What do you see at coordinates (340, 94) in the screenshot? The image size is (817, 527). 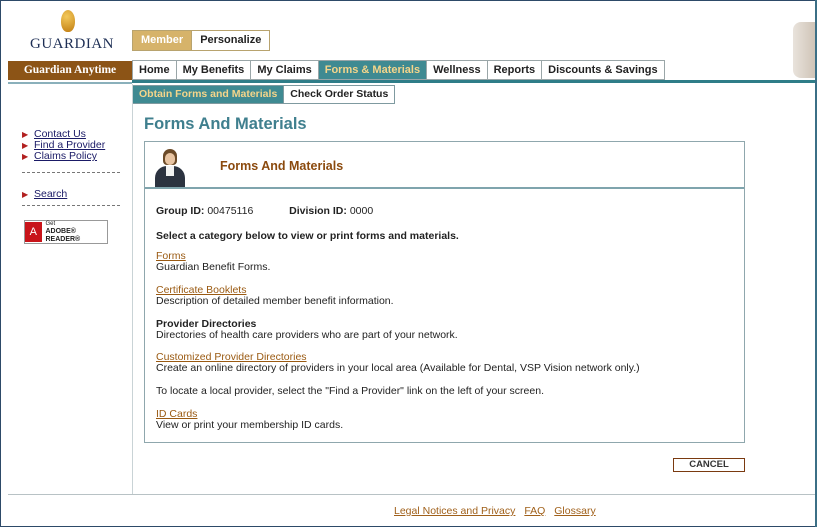 I see `subtab-check-order-status: Check Order Status` at bounding box center [340, 94].